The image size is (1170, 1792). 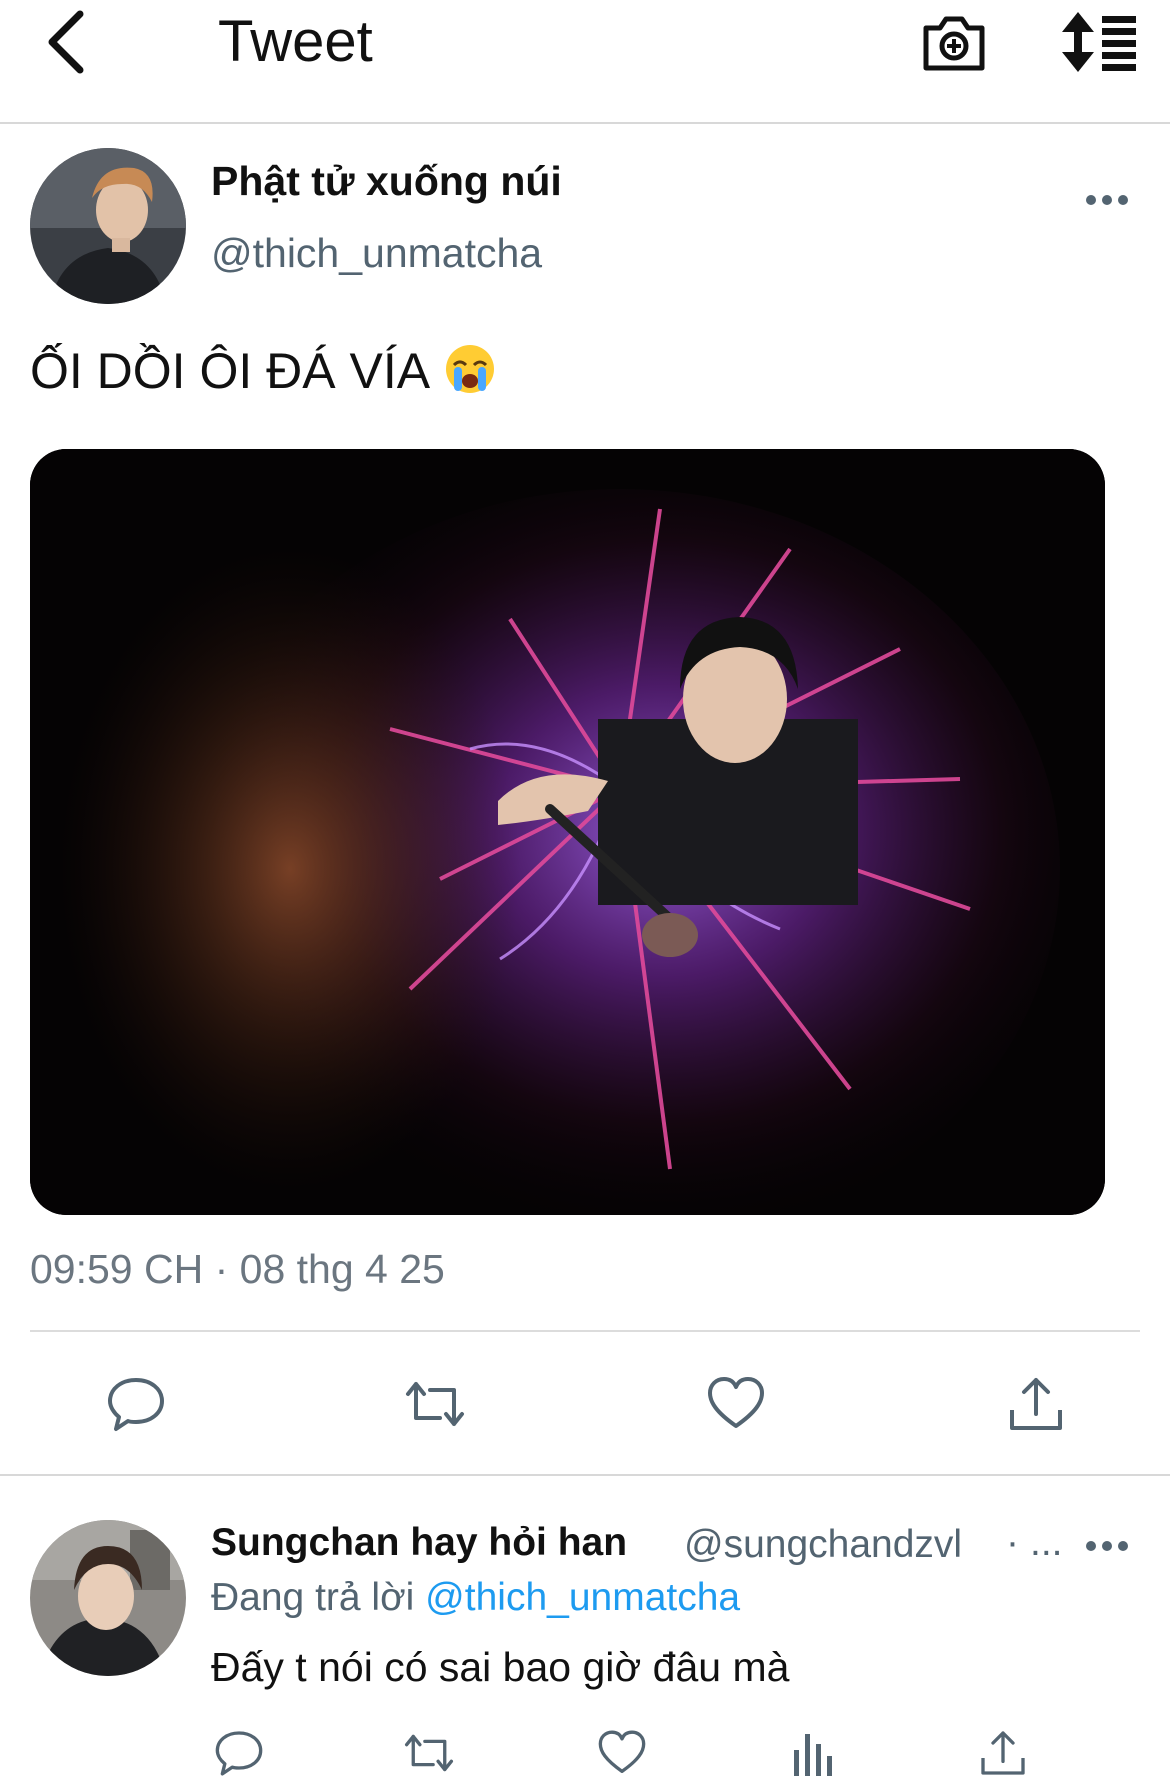 I want to click on author-handle: @thich_unmatcha, so click(x=376, y=253).